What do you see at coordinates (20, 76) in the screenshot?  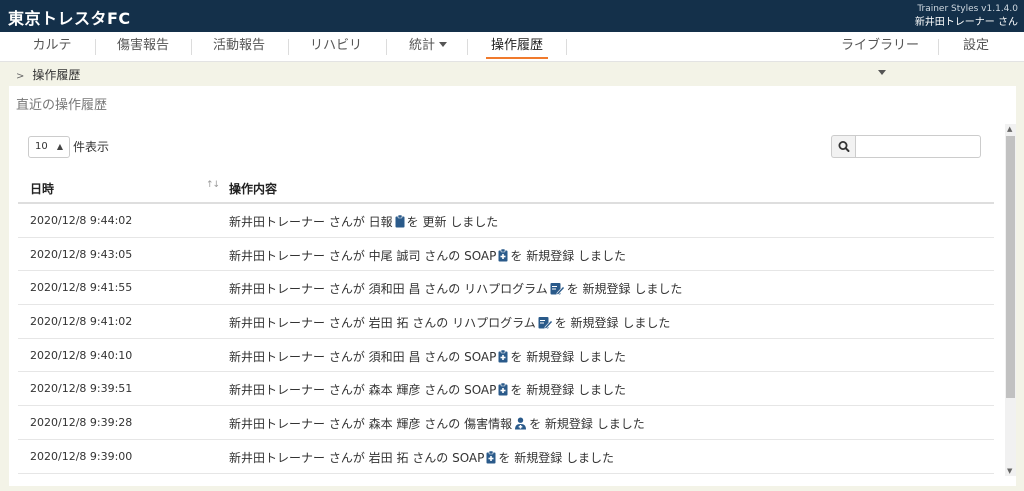 I see `chevron-right-icon: >` at bounding box center [20, 76].